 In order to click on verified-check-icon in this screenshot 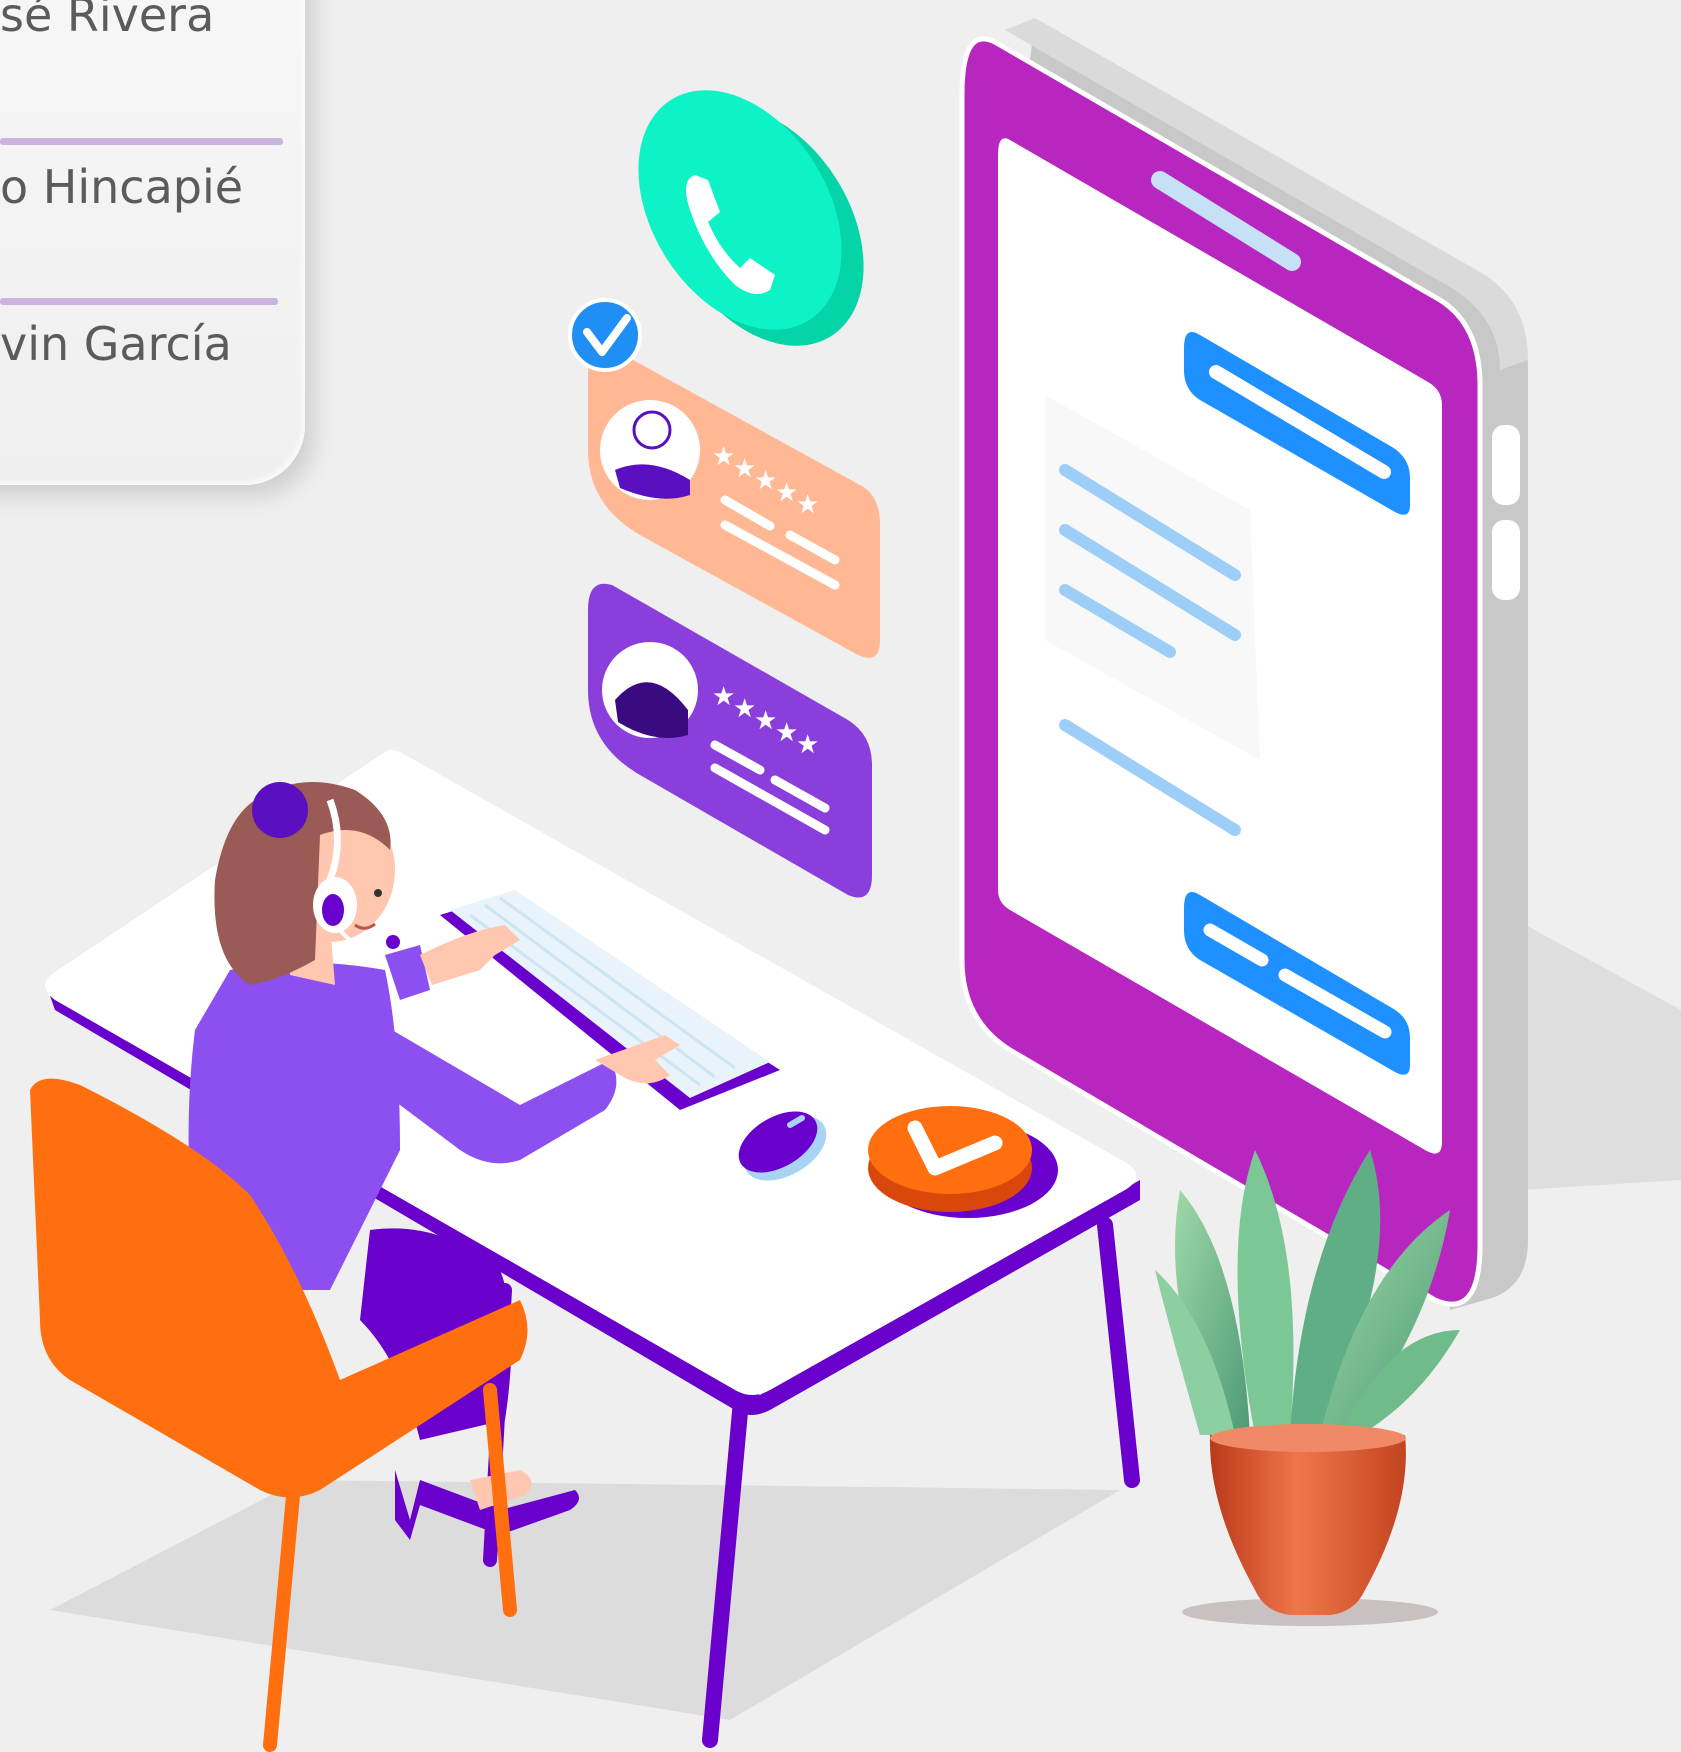, I will do `click(605, 335)`.